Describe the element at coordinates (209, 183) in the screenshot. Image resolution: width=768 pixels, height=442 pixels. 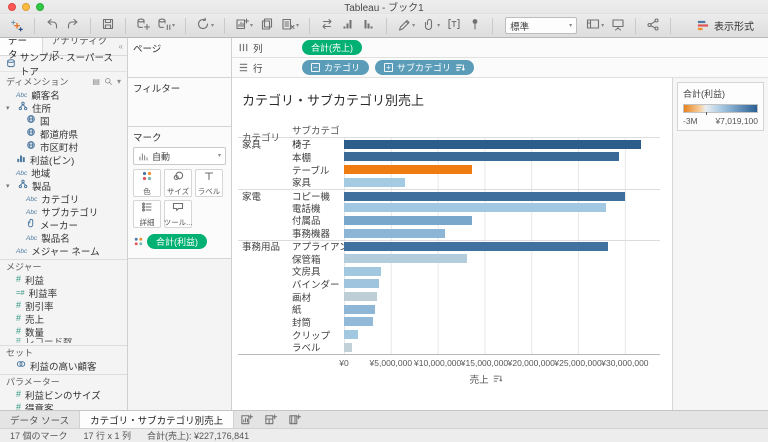
I see `mark-button-label: ラベル` at that location.